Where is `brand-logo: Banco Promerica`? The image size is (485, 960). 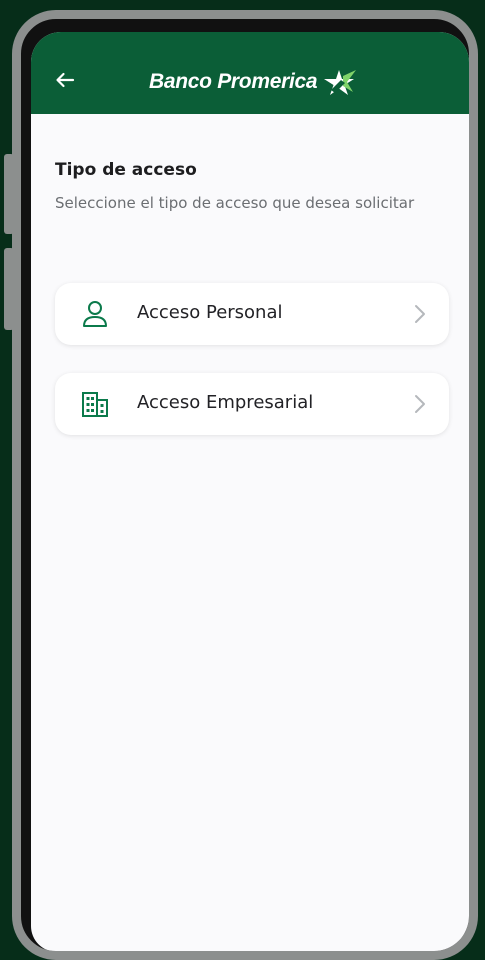
brand-logo: Banco Promerica is located at coordinates (253, 82).